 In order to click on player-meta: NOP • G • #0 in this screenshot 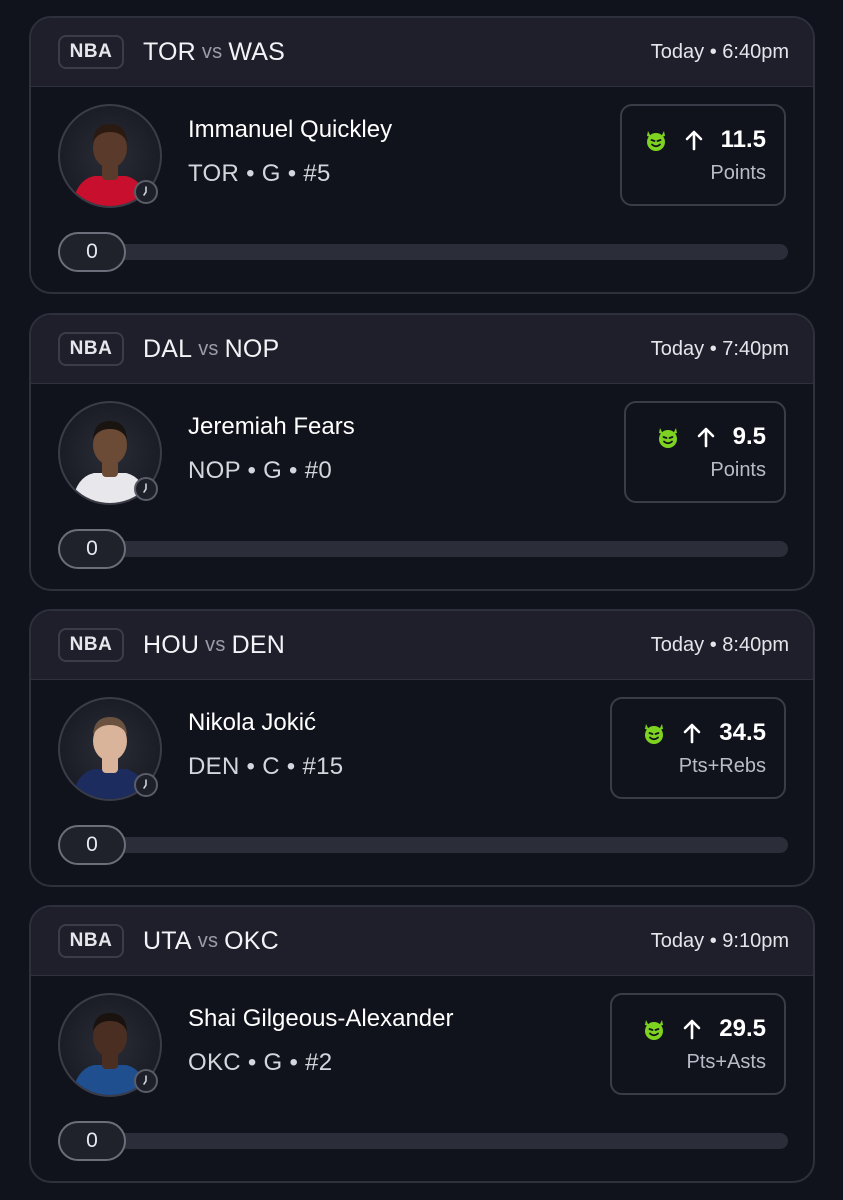, I will do `click(260, 470)`.